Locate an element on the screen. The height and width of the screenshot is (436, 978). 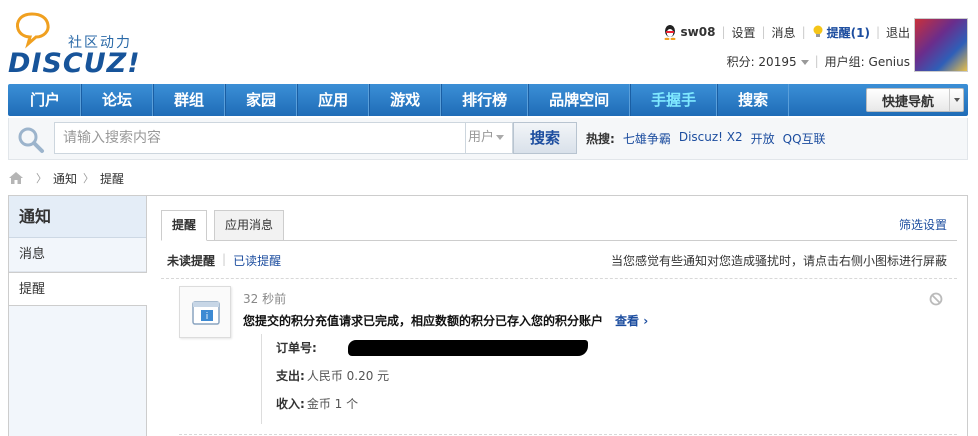
order-label: 订单号: is located at coordinates (296, 348).